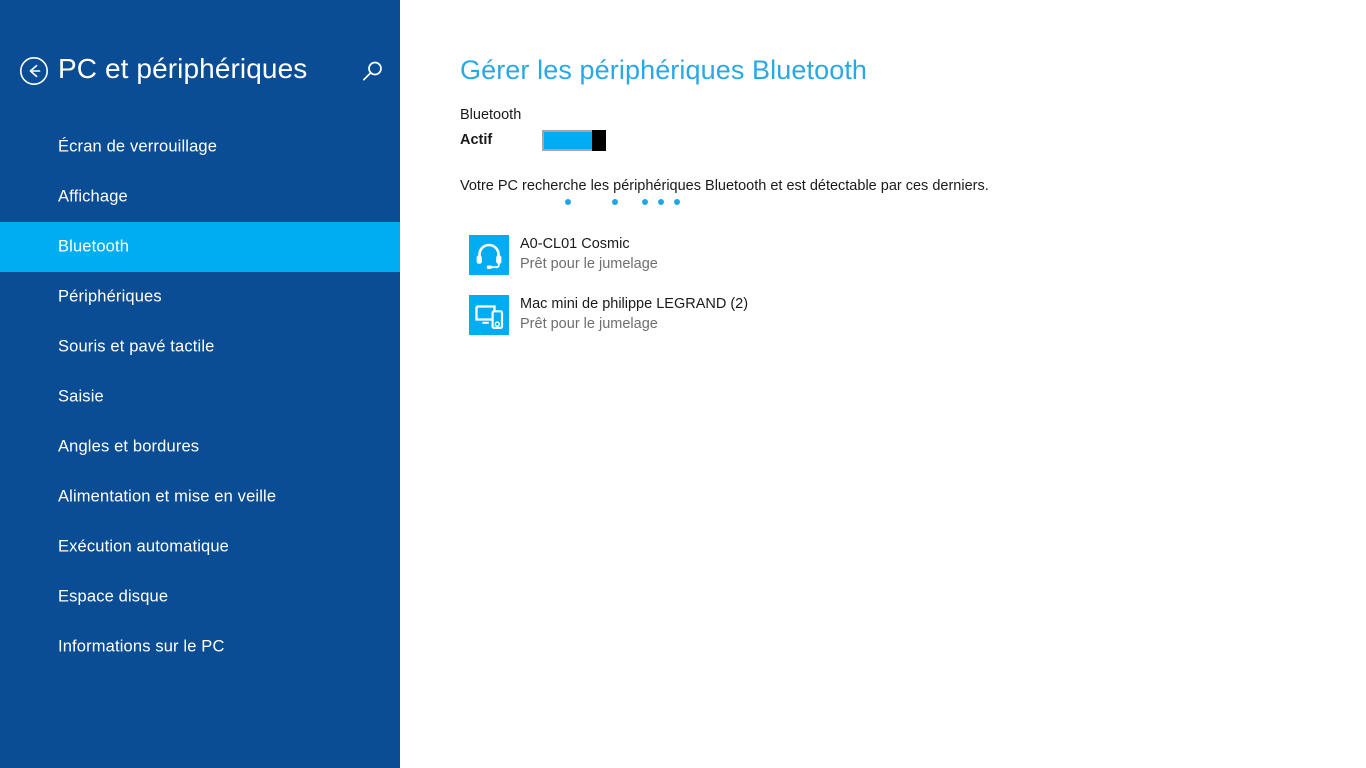  I want to click on sidebar-item-label: Saisie, so click(81, 396).